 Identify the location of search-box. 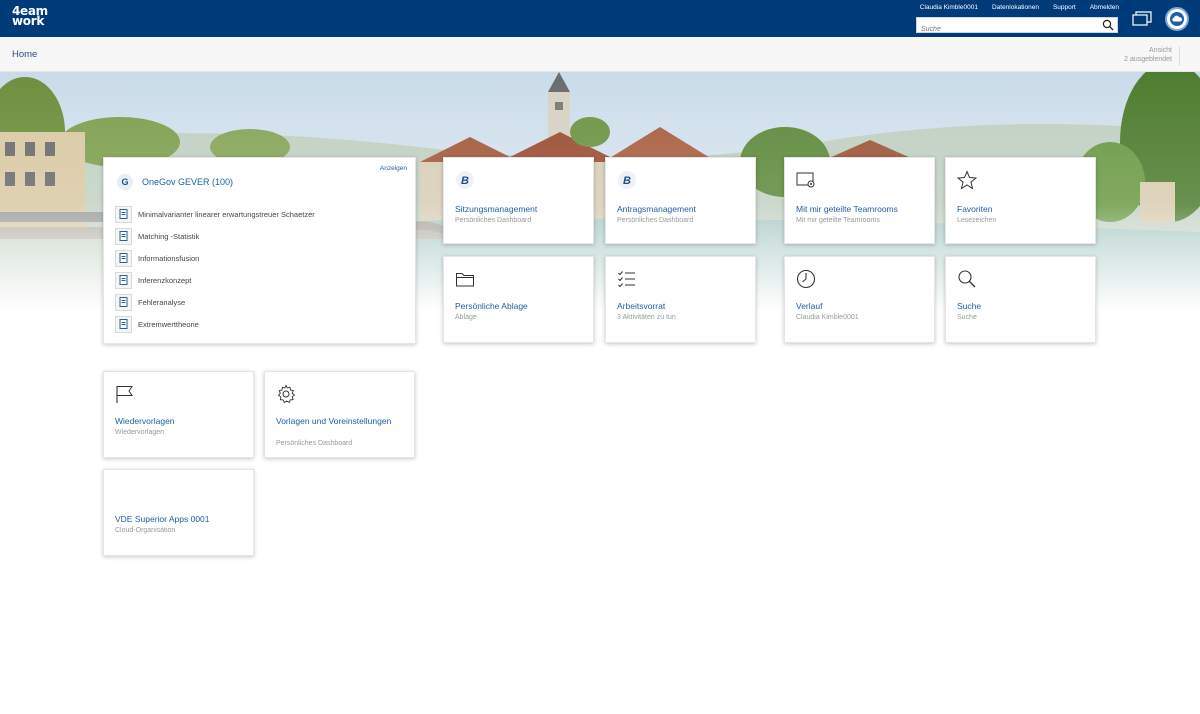
(1017, 27).